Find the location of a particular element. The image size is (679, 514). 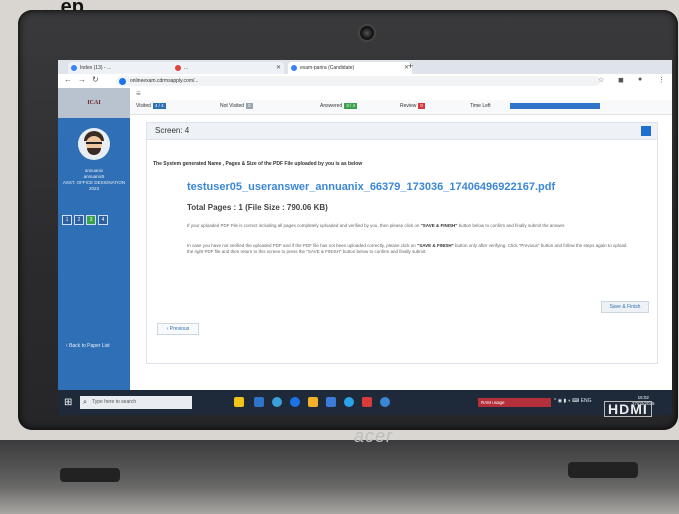

question-button: 2 is located at coordinates (79, 220).